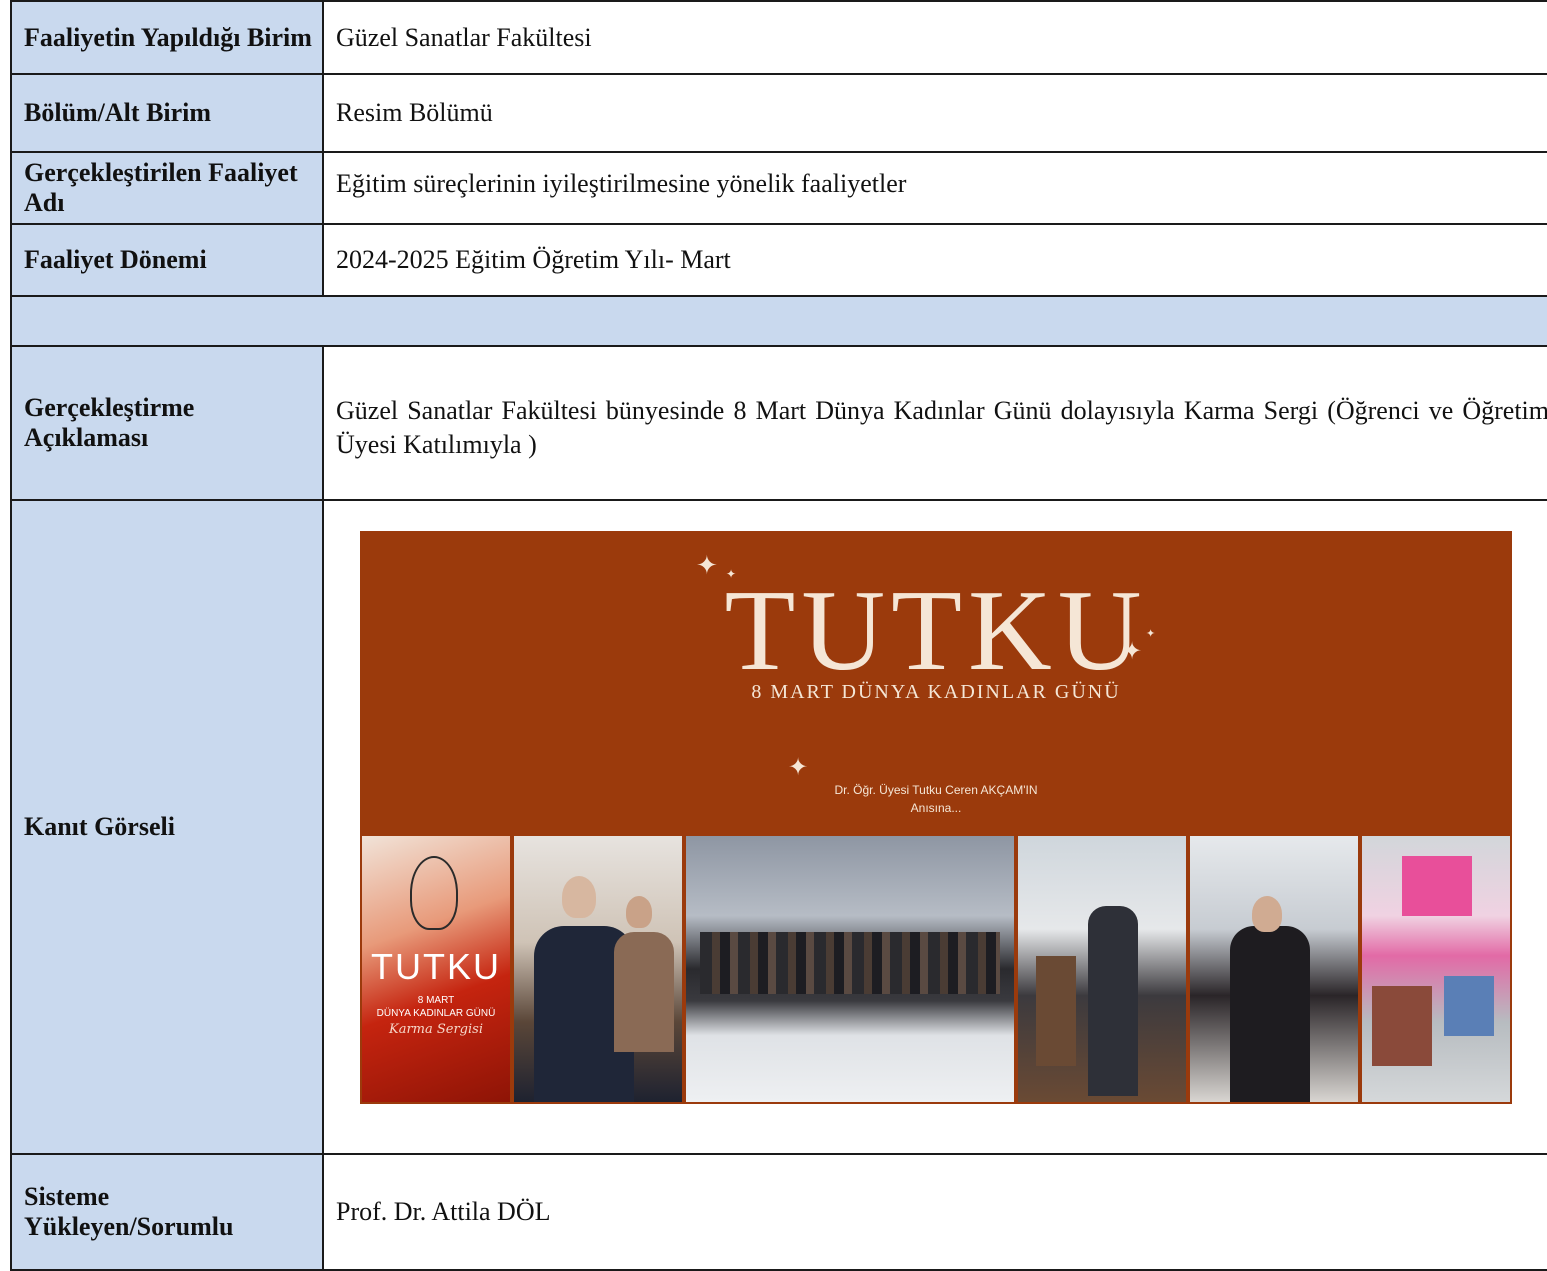 This screenshot has width=1547, height=1271. Describe the element at coordinates (936, 790) in the screenshot. I see `banner-credit-line1: Dr. Öğr. Üyesi Tutku Ceren AKÇAM'IN` at that location.